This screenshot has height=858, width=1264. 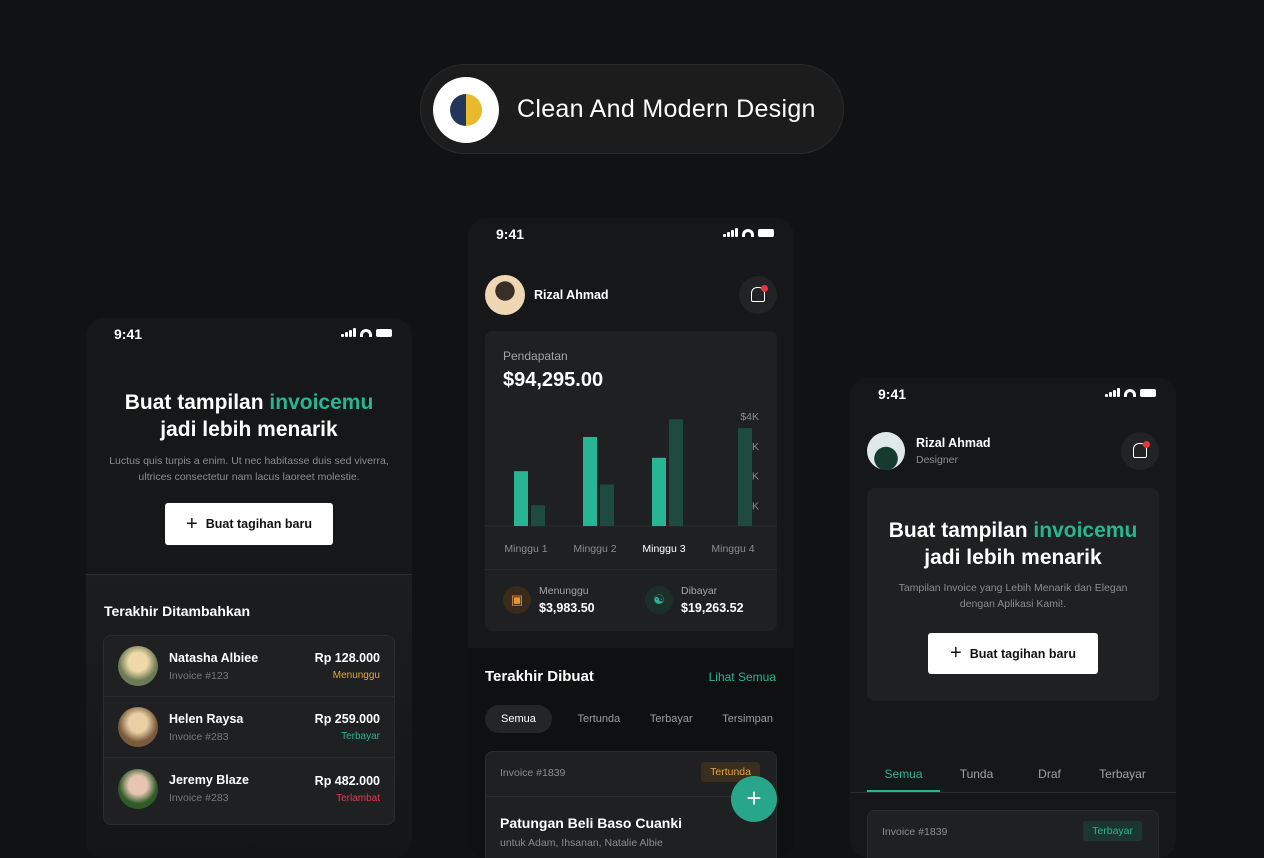 I want to click on filter-tabs: Semua Tunda Draf Terbayar, so click(x=1013, y=777).